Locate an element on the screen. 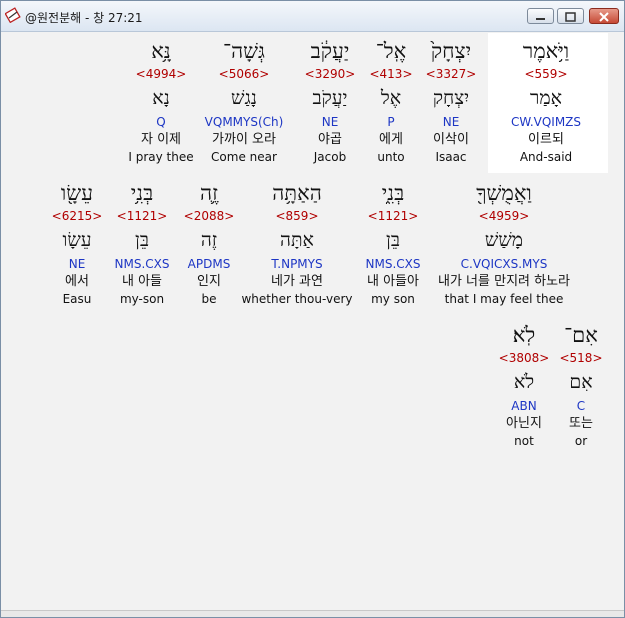 Image resolution: width=625 pixels, height=618 pixels. korean-gloss: 아닌지 is located at coordinates (524, 423).